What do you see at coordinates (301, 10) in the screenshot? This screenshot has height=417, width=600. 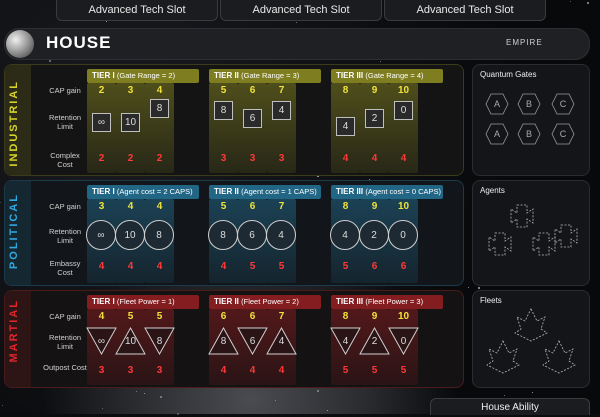 I see `advanced-tech-slot-2: Advanced Tech Slot` at bounding box center [301, 10].